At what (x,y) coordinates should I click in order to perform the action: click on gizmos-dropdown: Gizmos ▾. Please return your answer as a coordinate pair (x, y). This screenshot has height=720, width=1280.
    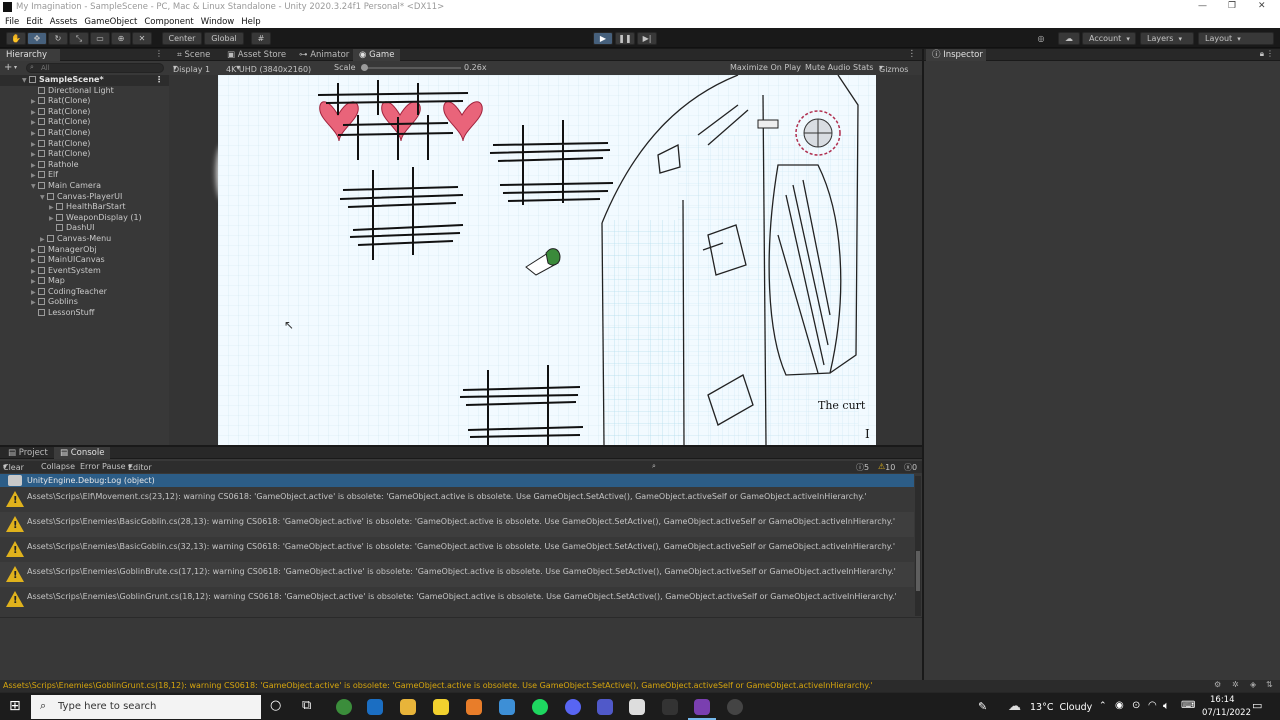
    Looking at the image, I should click on (893, 68).